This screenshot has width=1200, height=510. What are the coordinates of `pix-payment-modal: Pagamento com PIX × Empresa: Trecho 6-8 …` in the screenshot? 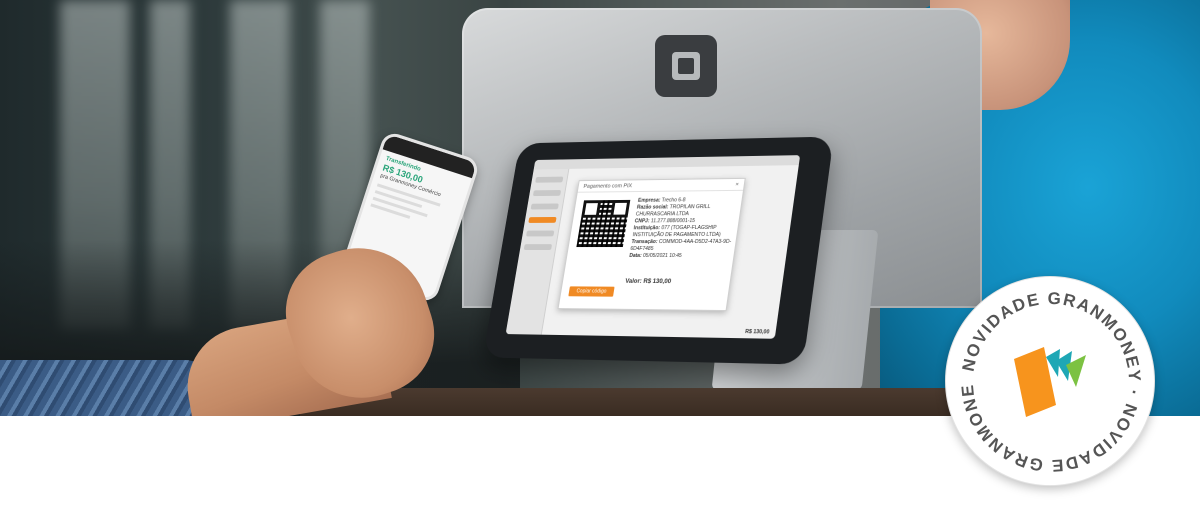 It's located at (652, 244).